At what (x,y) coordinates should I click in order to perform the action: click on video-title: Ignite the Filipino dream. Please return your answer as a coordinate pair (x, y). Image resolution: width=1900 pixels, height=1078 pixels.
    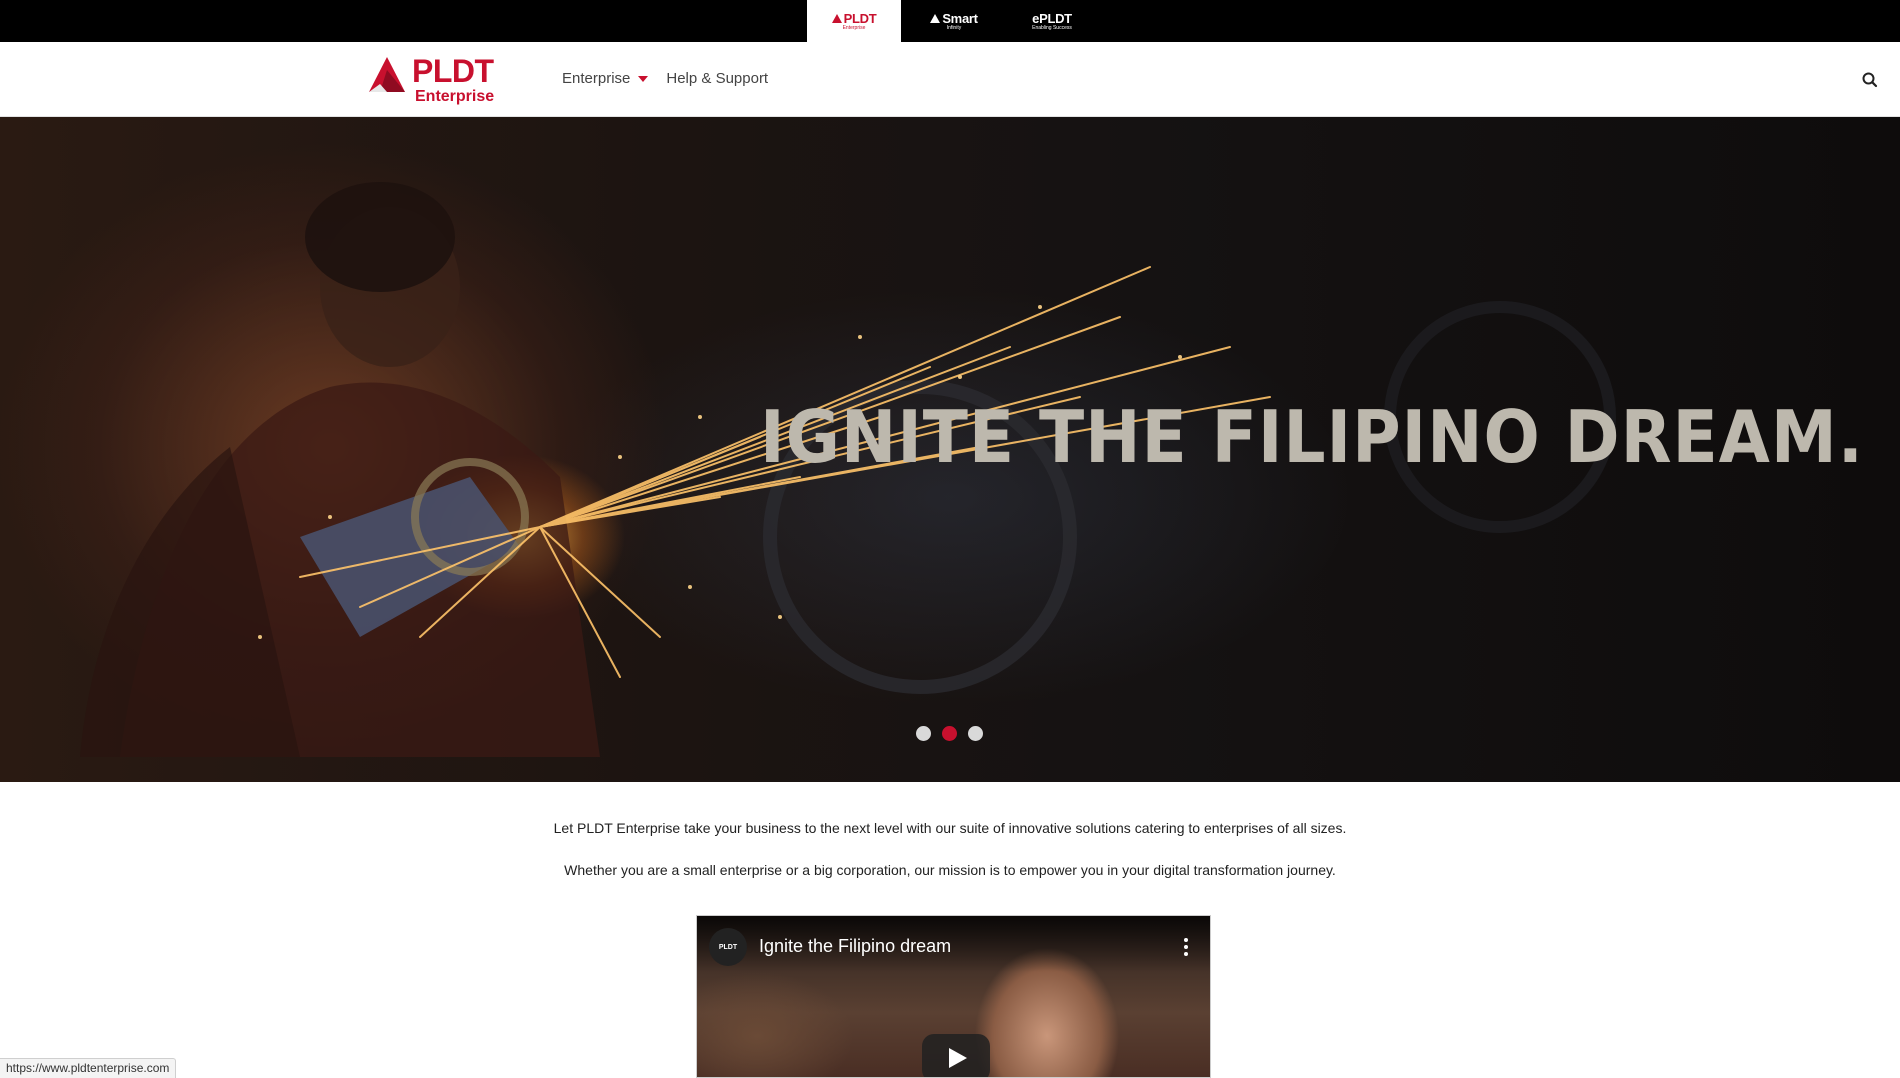
    Looking at the image, I should click on (855, 946).